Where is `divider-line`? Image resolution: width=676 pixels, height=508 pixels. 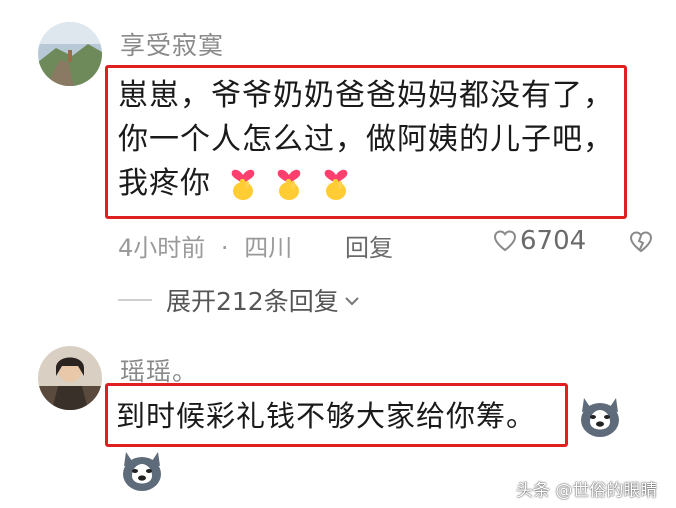
divider-line is located at coordinates (135, 300).